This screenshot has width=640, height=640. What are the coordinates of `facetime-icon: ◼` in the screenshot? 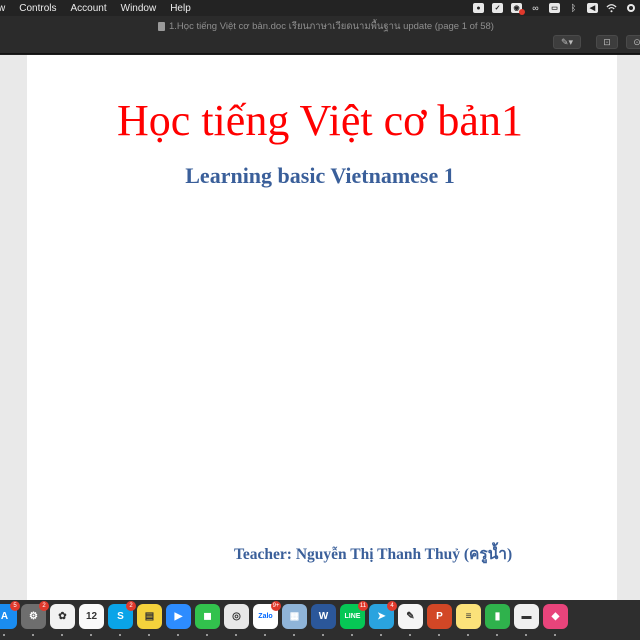 It's located at (207, 616).